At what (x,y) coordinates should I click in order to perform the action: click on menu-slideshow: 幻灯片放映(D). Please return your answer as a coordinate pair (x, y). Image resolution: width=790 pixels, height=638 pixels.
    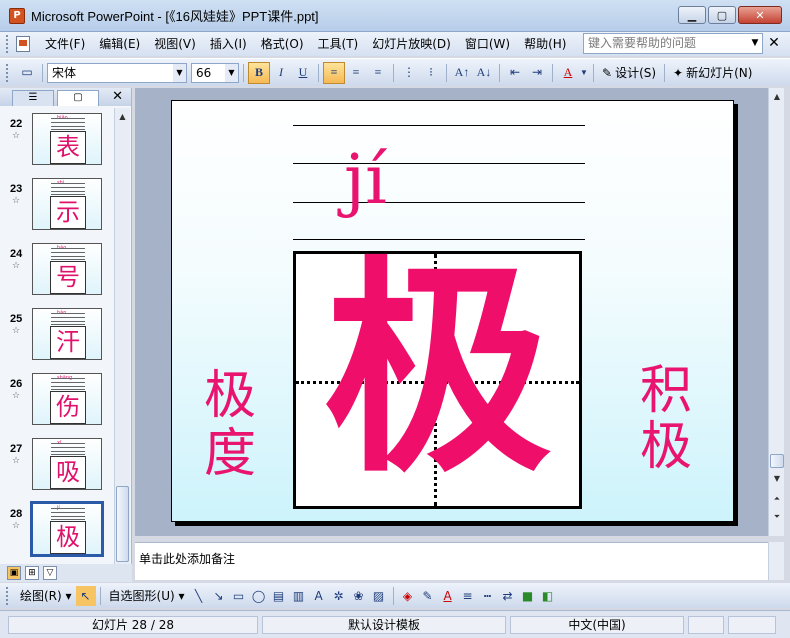
    Looking at the image, I should click on (411, 44).